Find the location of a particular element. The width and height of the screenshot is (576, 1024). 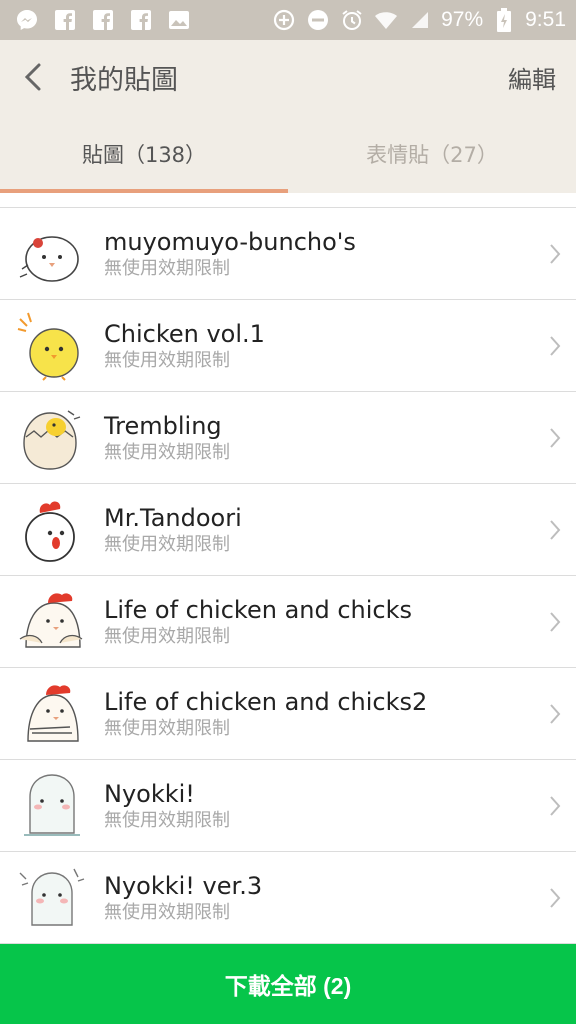

data-saver-icon is located at coordinates (284, 20).